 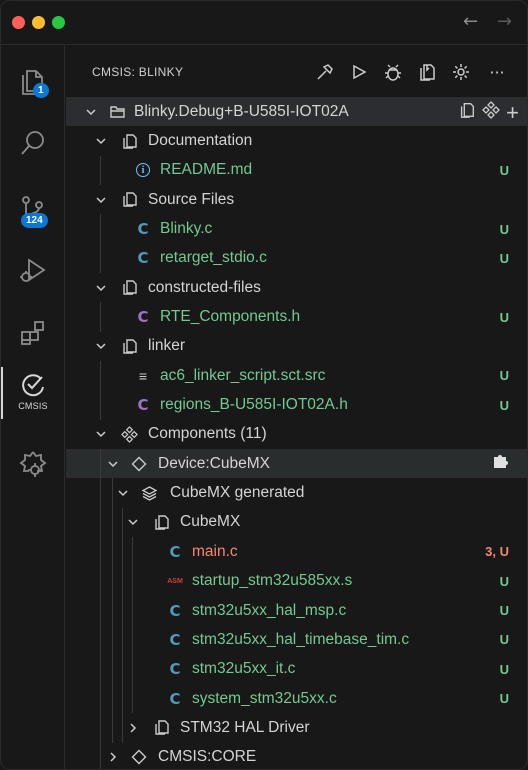 What do you see at coordinates (143, 375) in the screenshot?
I see `text-file-icon: ≡` at bounding box center [143, 375].